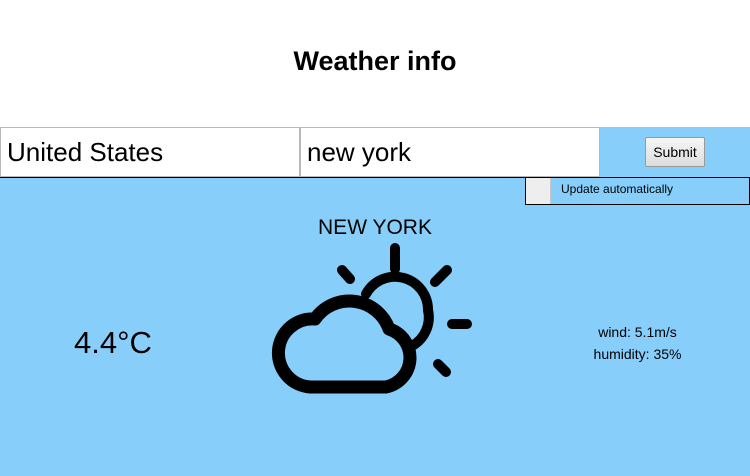 The image size is (750, 476). Describe the element at coordinates (113, 342) in the screenshot. I see `temperature: 4.4°C` at that location.